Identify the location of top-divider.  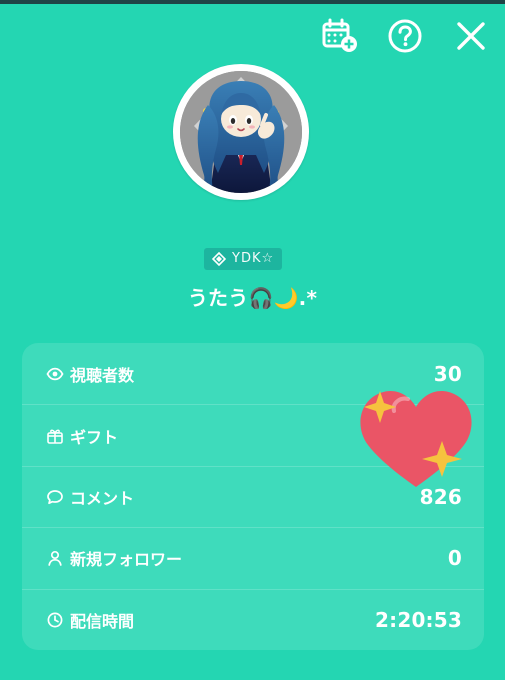
(252, 2).